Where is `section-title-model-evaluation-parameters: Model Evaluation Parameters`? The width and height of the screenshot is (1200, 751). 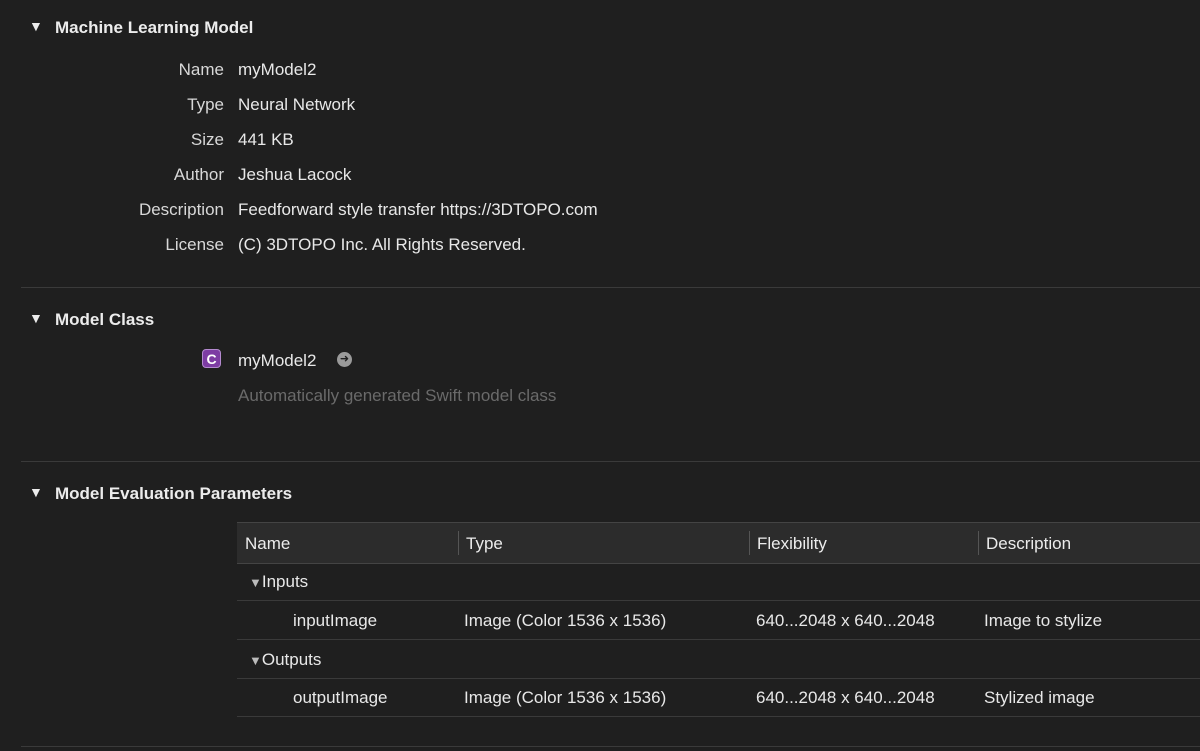
section-title-model-evaluation-parameters: Model Evaluation Parameters is located at coordinates (173, 494).